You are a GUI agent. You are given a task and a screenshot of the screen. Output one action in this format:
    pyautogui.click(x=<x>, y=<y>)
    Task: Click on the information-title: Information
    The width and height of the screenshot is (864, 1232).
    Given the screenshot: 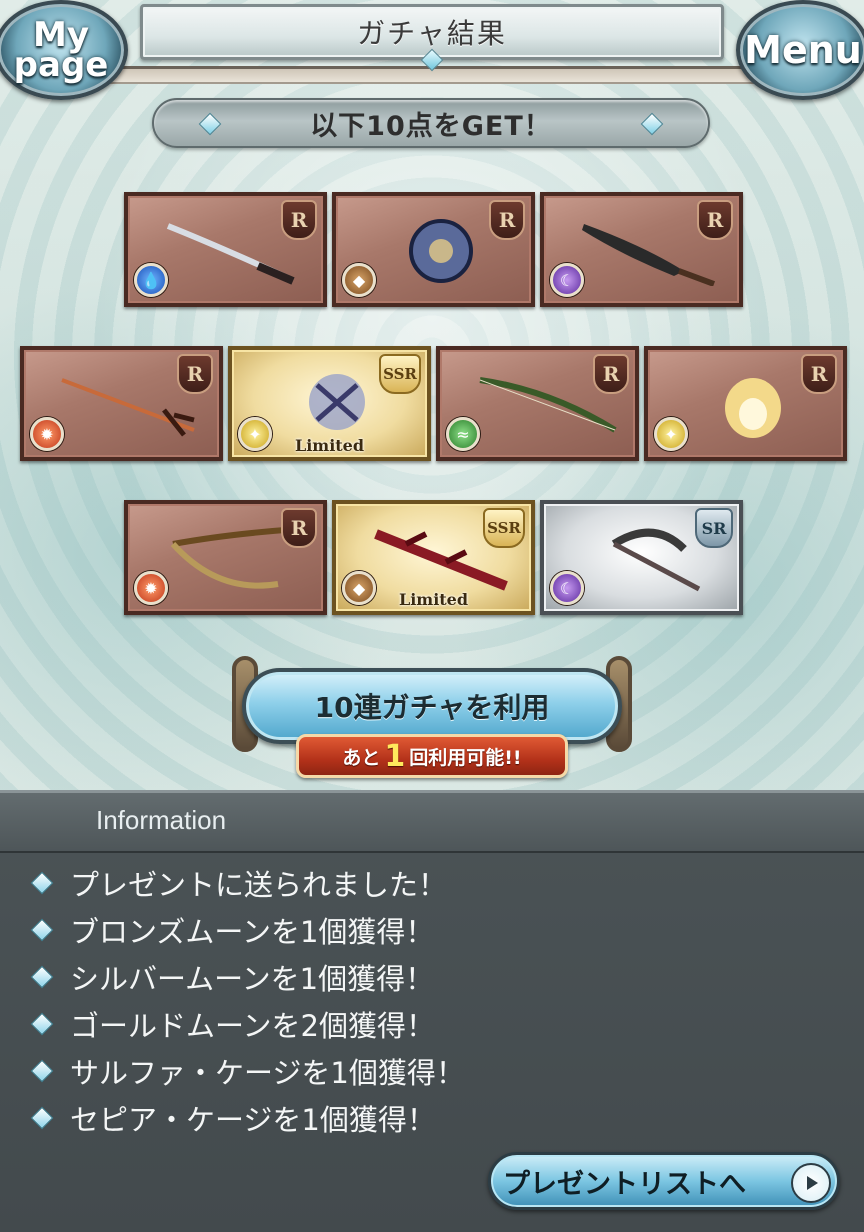 What is the action you would take?
    pyautogui.click(x=161, y=820)
    